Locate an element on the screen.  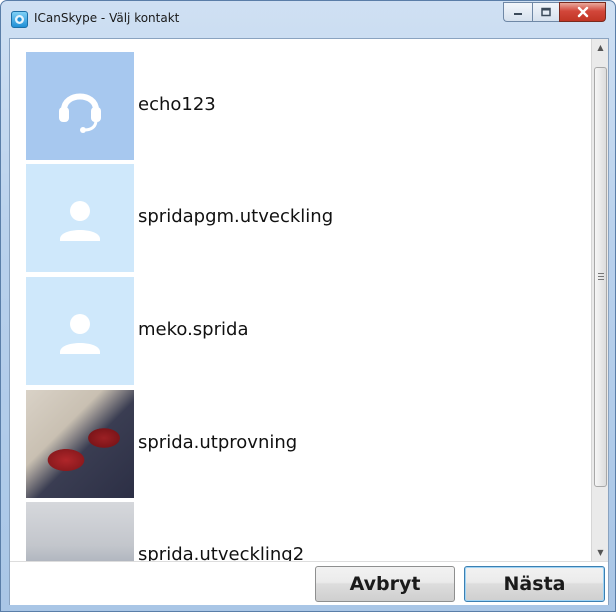
headset-icon is located at coordinates (80, 113).